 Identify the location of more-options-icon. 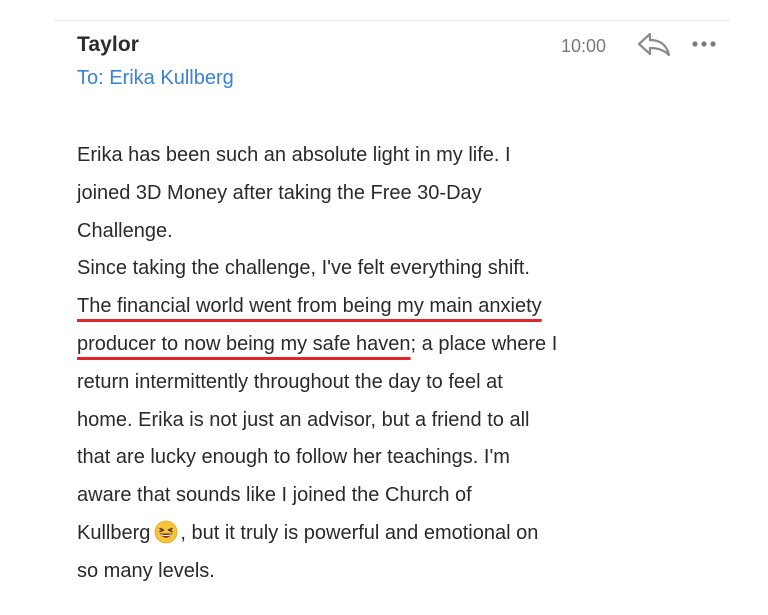
(704, 44).